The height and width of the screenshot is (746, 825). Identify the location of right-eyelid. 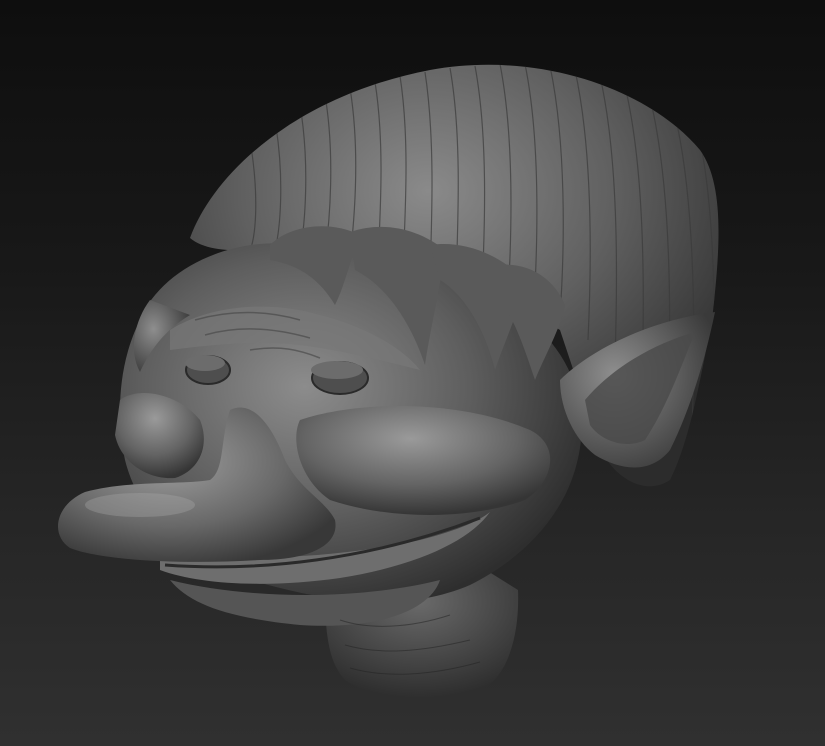
(337, 370).